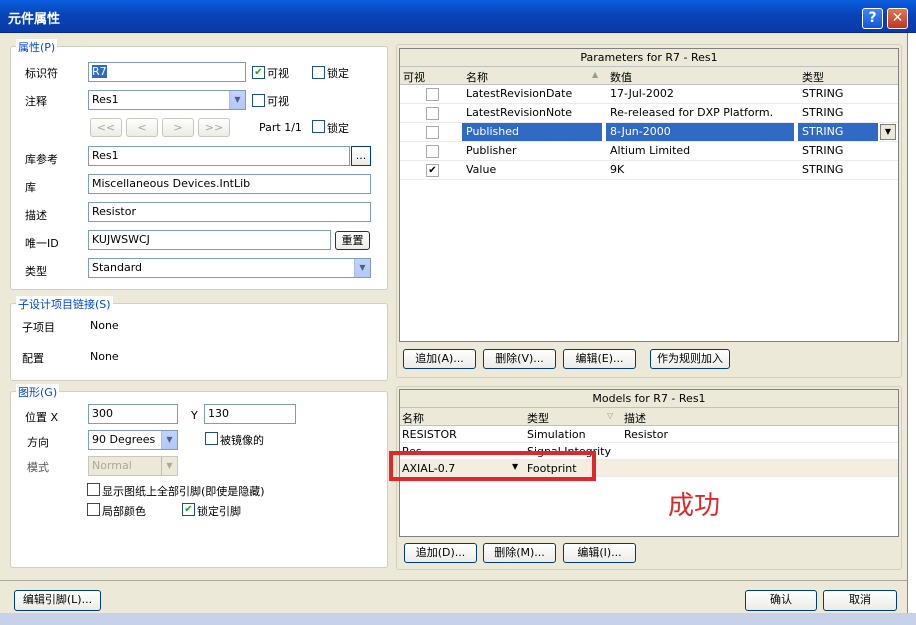  What do you see at coordinates (519, 112) in the screenshot?
I see `parameter-name: LatestRevisionNote` at bounding box center [519, 112].